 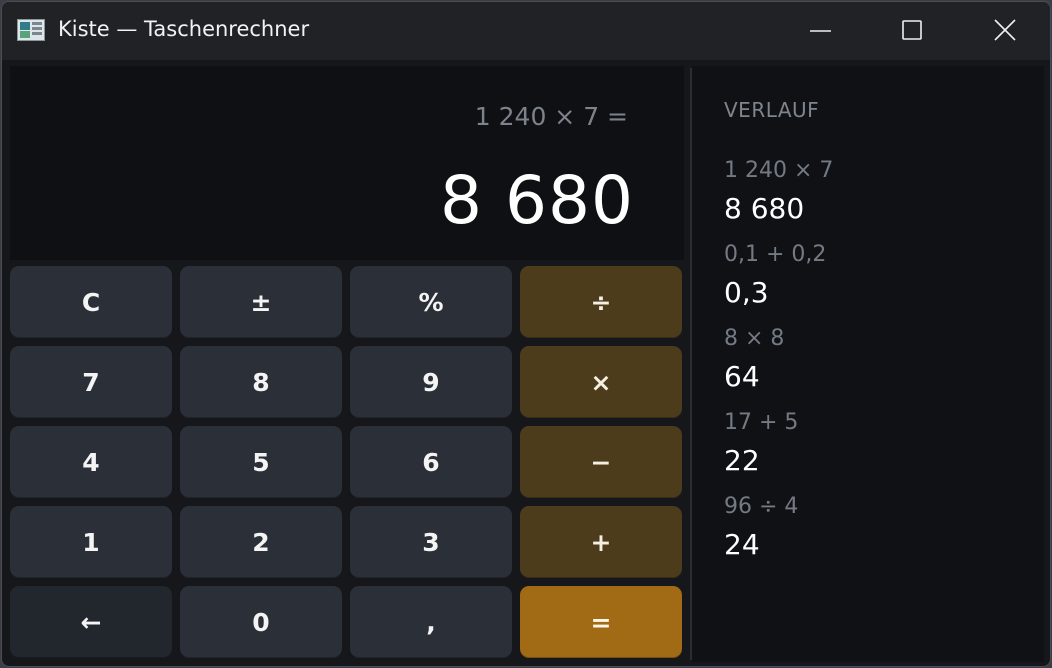 What do you see at coordinates (91, 462) in the screenshot?
I see `digit-4-button: 4` at bounding box center [91, 462].